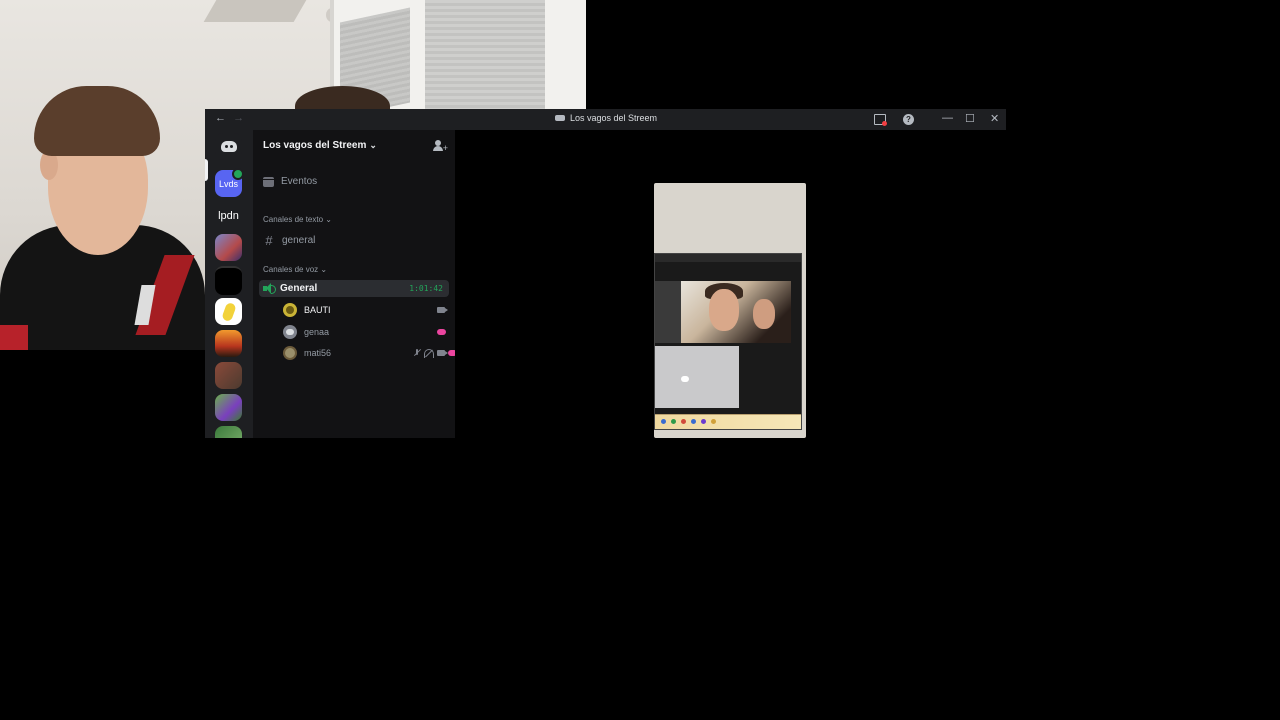 The image size is (1280, 720). Describe the element at coordinates (206, 170) in the screenshot. I see `selected-server-pill` at that location.